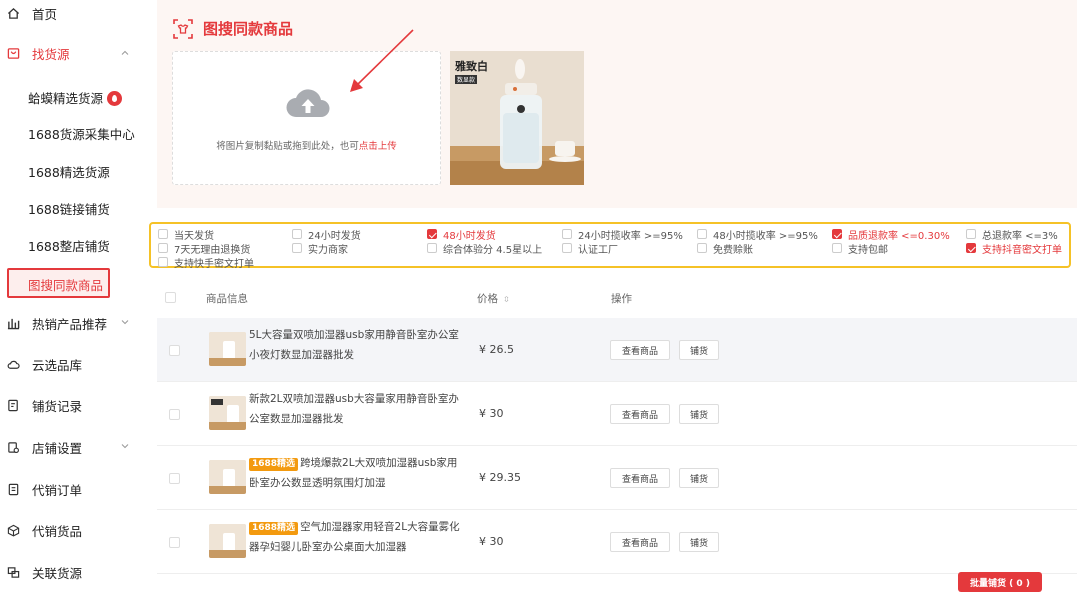  I want to click on page-title: 图搜同款商品, so click(233, 28).